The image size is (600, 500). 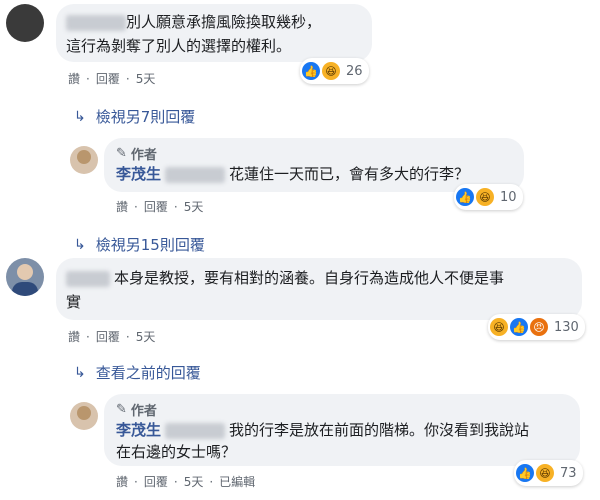 What do you see at coordinates (139, 244) in the screenshot?
I see `view-more-replies: ↳ 檢視另15則回覆` at bounding box center [139, 244].